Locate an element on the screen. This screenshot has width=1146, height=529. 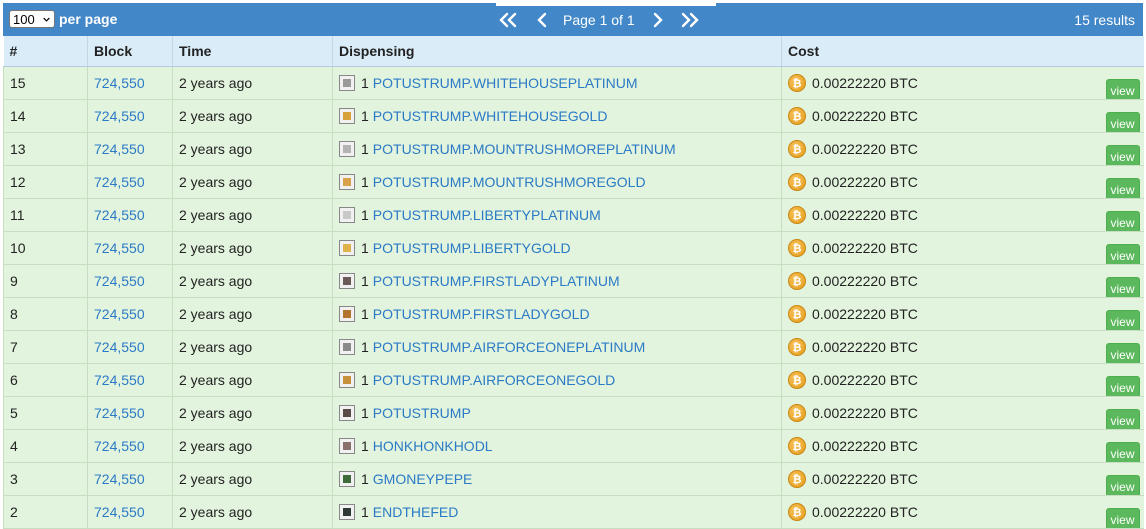
dispensing-cell: 1 POTUSTRUMP.FIRSTLADYPLATINUM is located at coordinates (557, 281).